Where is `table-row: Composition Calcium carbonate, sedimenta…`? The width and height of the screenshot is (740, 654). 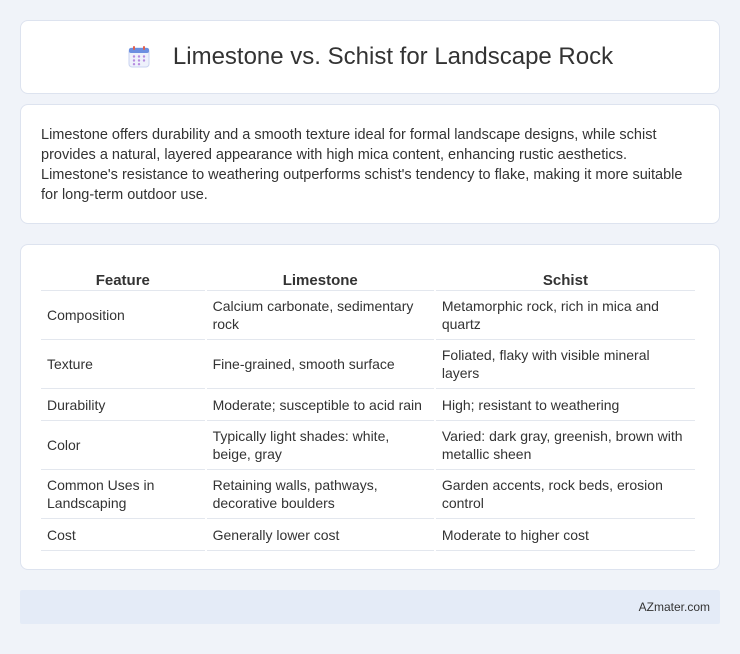
table-row: Composition Calcium carbonate, sedimenta… is located at coordinates (368, 315).